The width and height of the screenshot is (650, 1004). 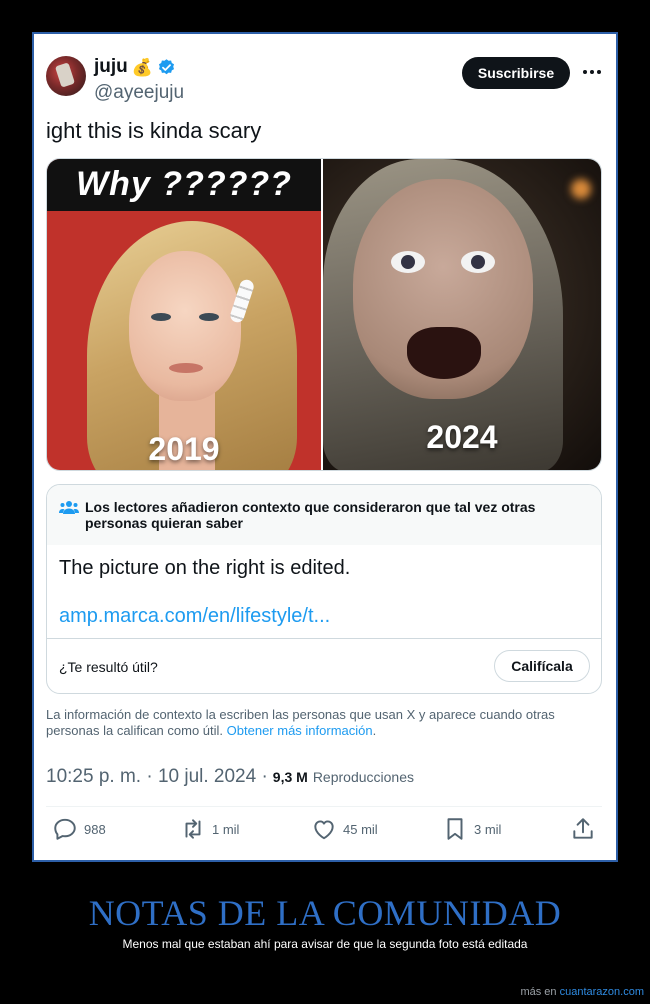 I want to click on share-icon, so click(x=583, y=828).